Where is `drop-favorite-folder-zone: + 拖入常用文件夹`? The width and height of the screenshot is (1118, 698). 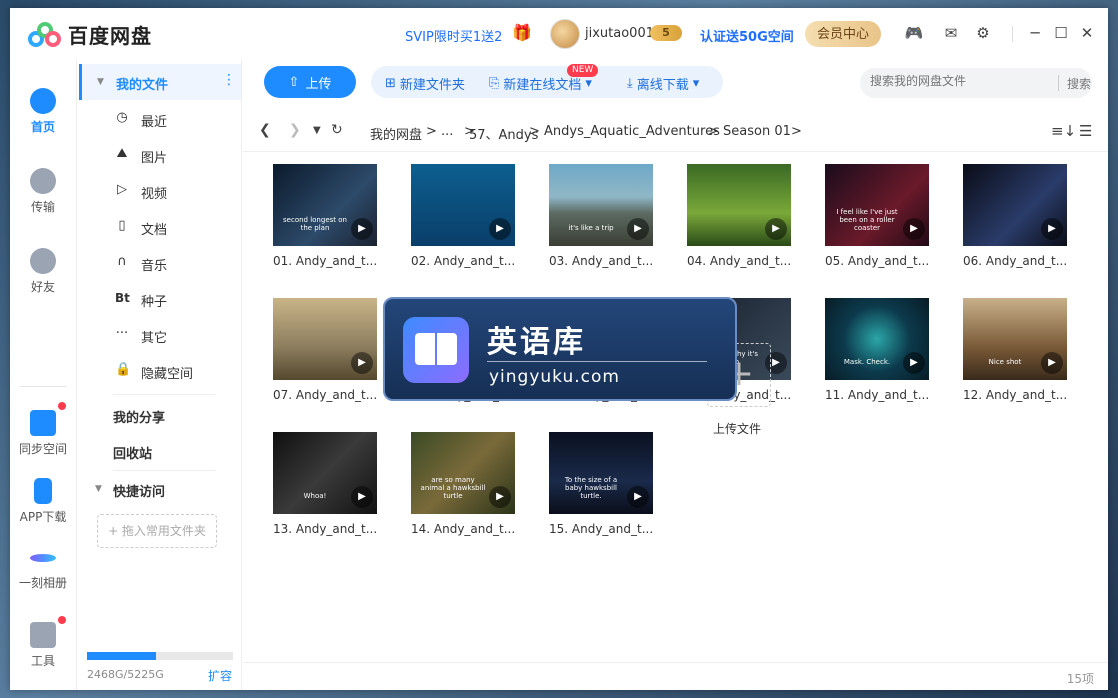 drop-favorite-folder-zone: + 拖入常用文件夹 is located at coordinates (157, 531).